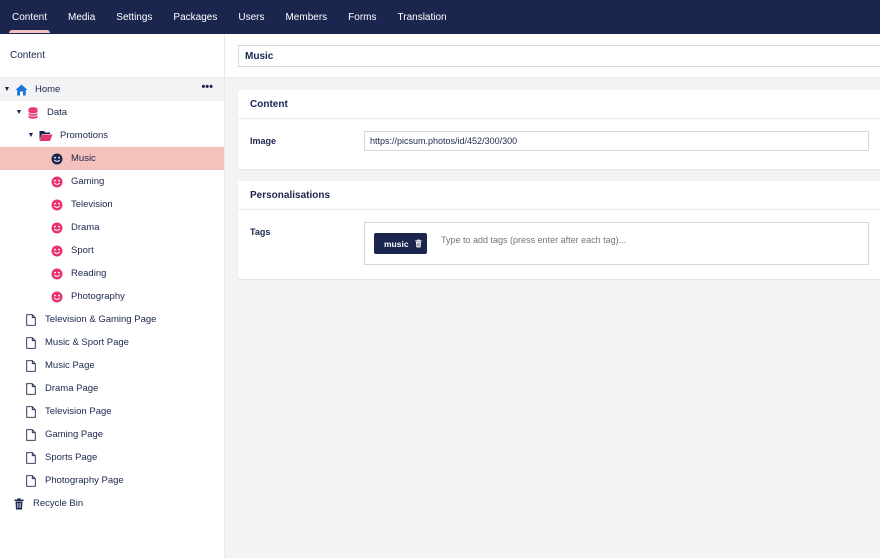  What do you see at coordinates (78, 411) in the screenshot?
I see `tree-node-label: Television Page` at bounding box center [78, 411].